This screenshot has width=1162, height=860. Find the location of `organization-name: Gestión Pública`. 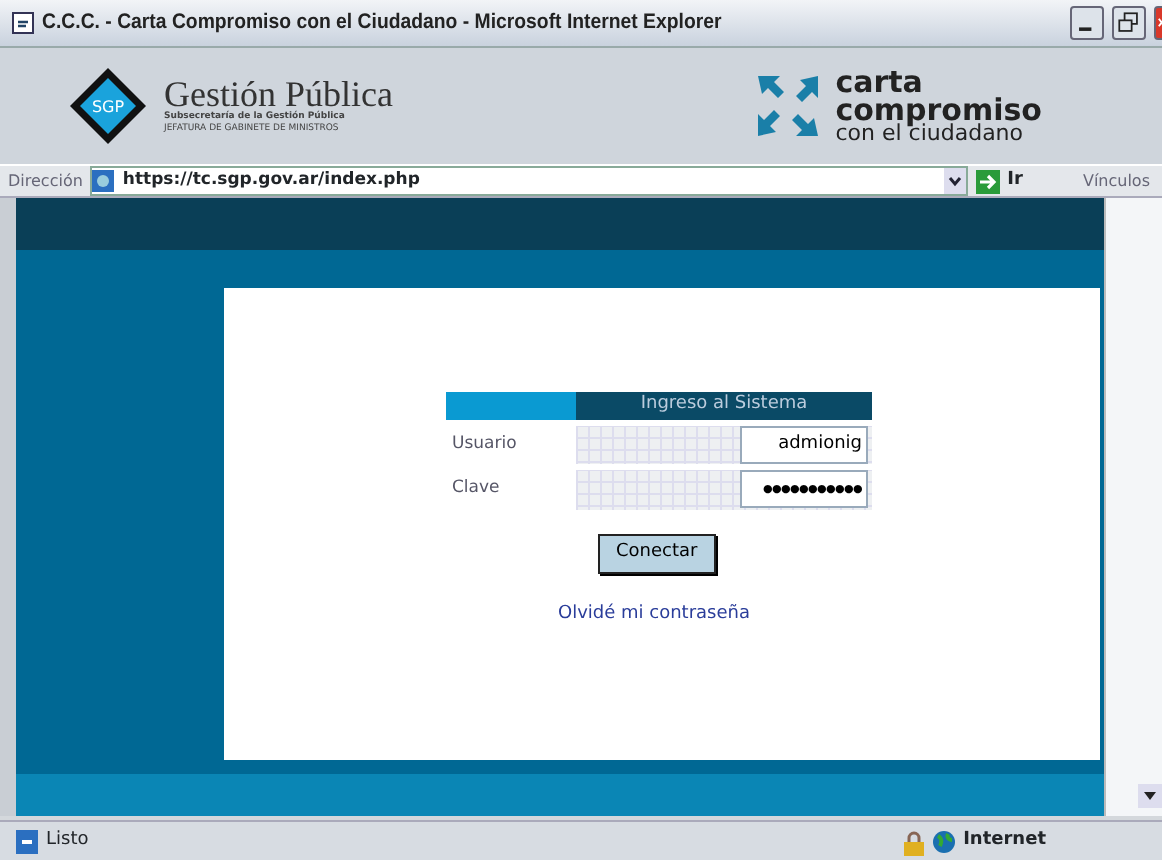

organization-name: Gestión Pública is located at coordinates (278, 94).